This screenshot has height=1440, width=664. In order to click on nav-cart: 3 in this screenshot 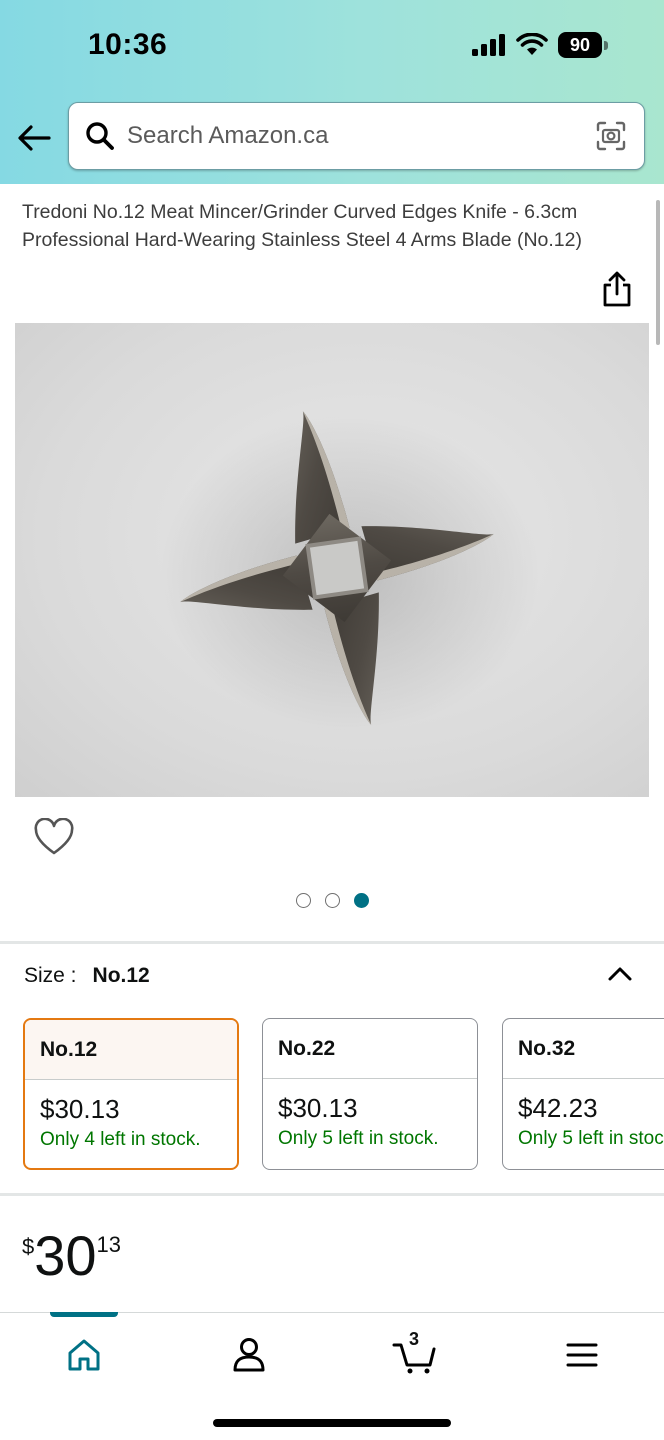, I will do `click(415, 1353)`.